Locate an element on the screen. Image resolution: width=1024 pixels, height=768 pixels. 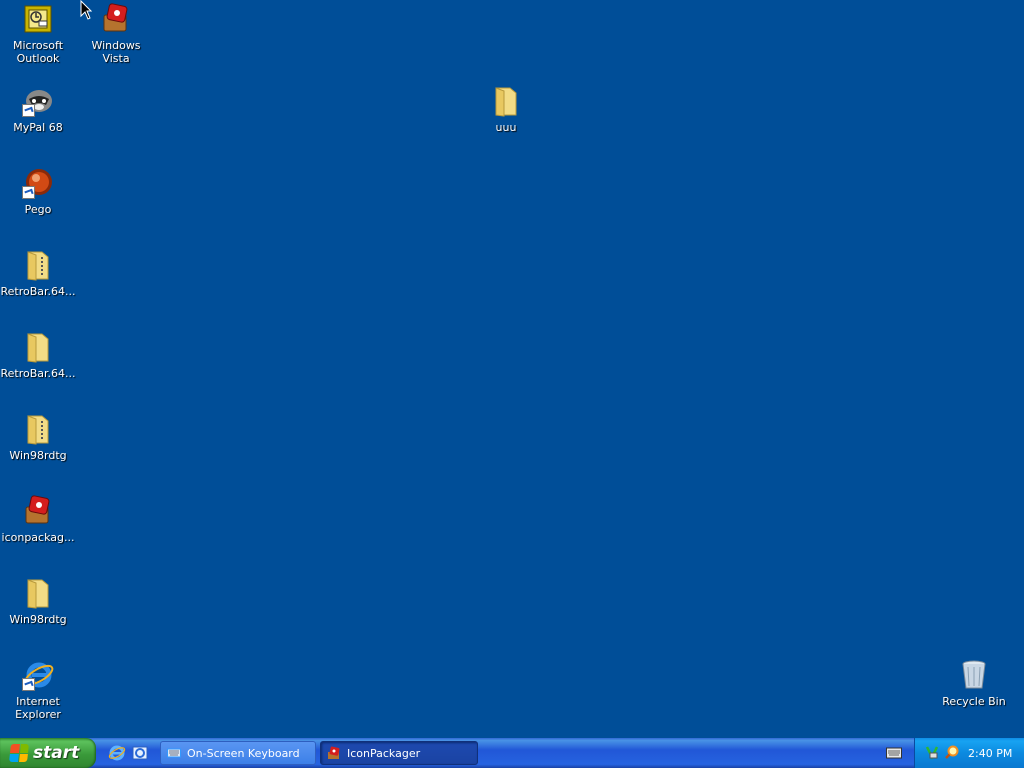
desktop-icon-microsoft-outlook: Microsoft Outlook is located at coordinates (38, 34).